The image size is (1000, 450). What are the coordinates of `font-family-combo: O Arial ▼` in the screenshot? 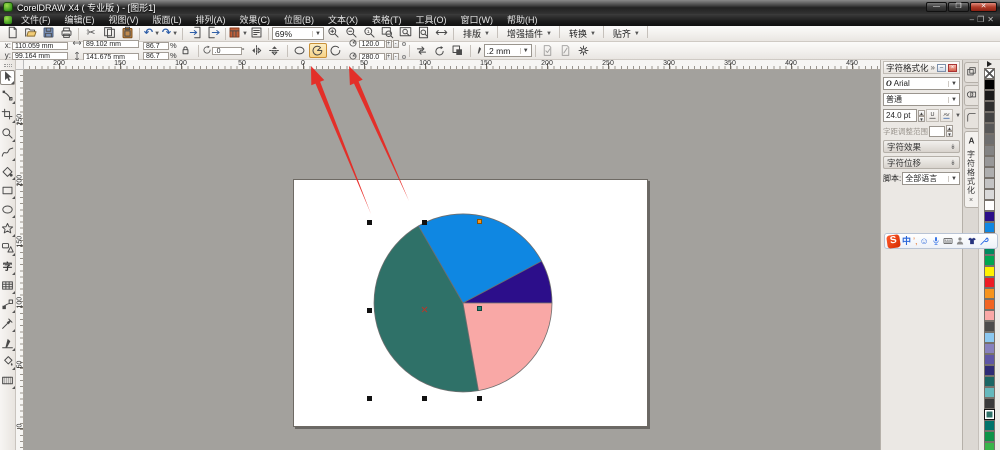 It's located at (921, 83).